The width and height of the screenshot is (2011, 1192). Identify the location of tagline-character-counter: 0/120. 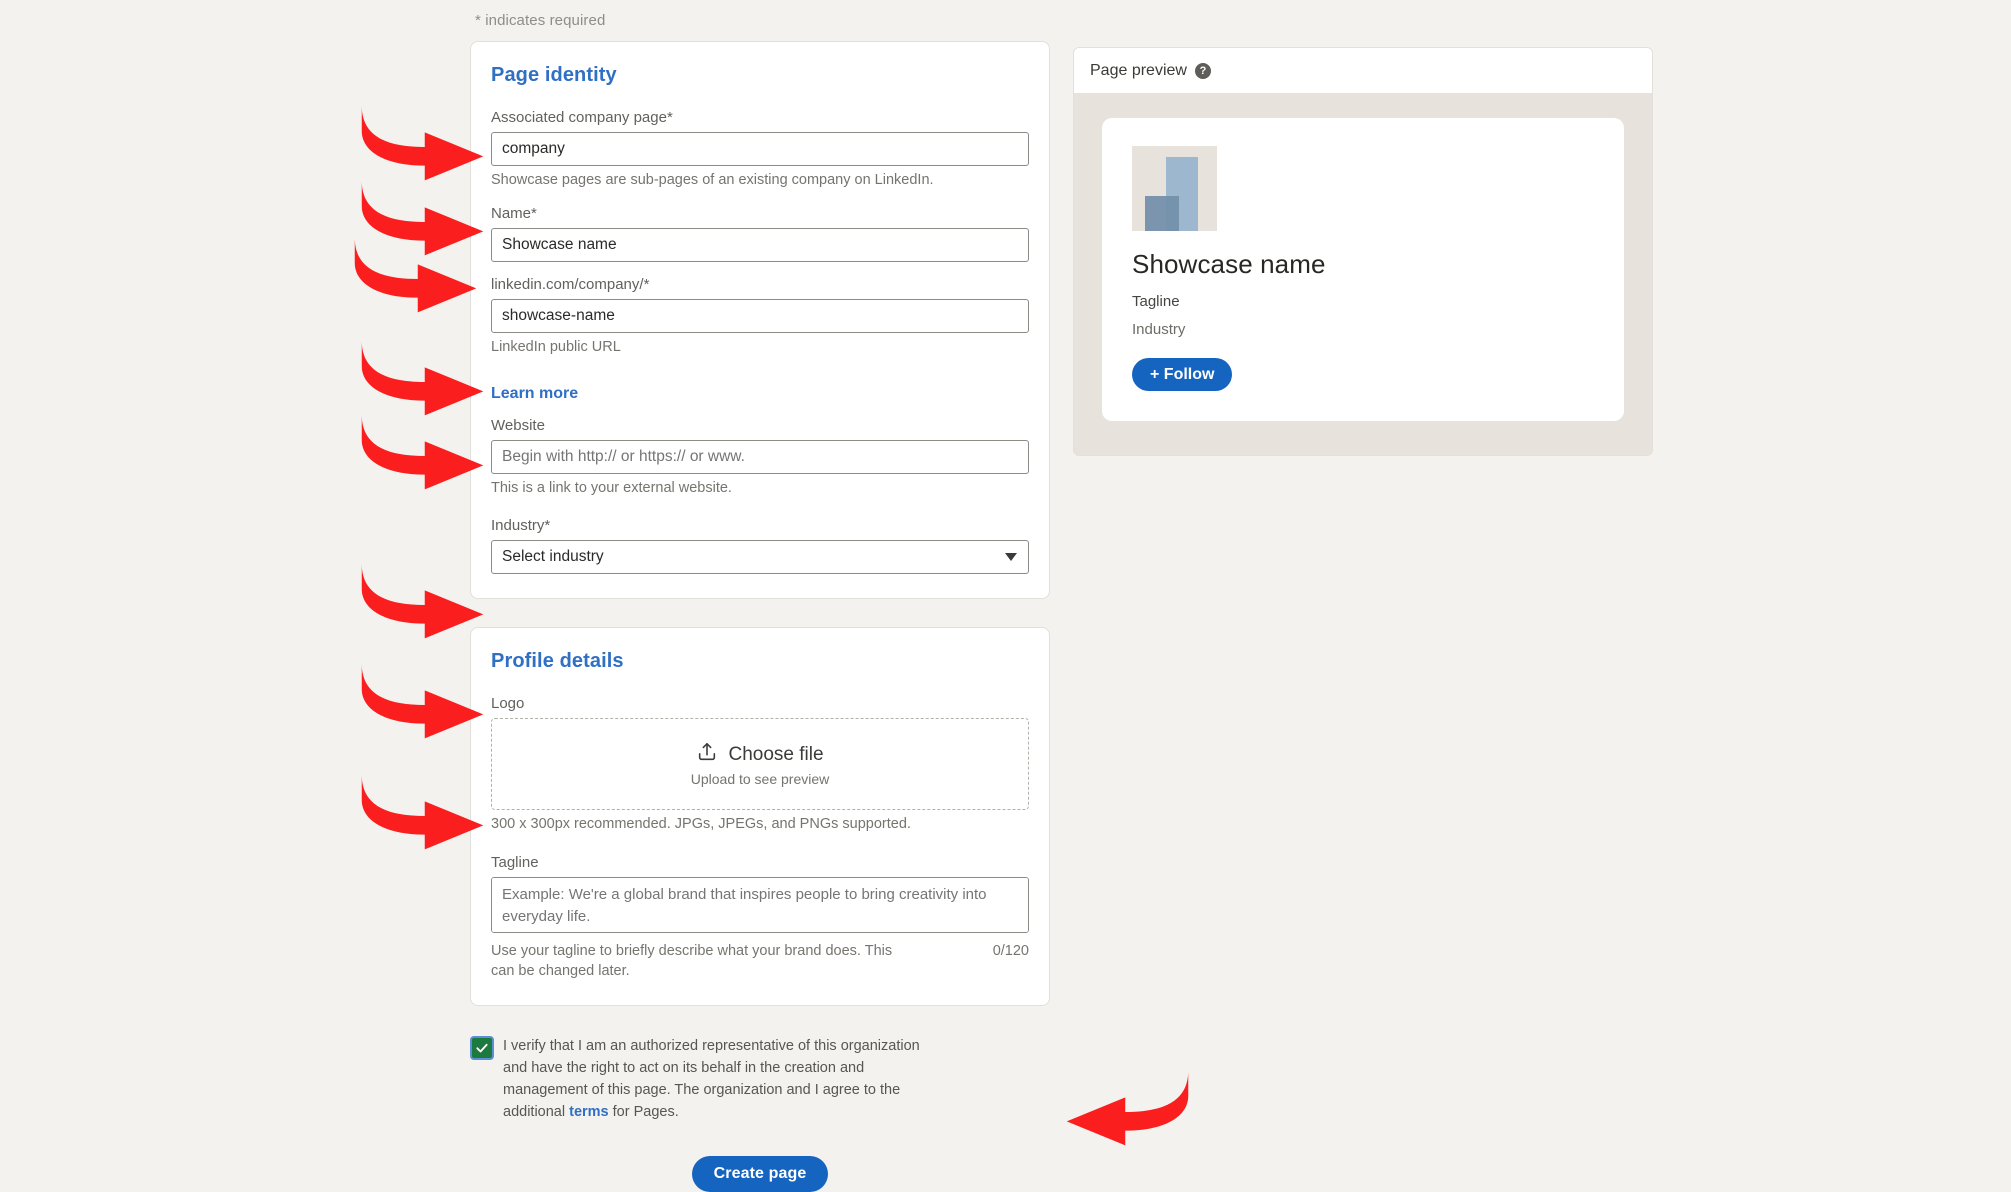
(1010, 951).